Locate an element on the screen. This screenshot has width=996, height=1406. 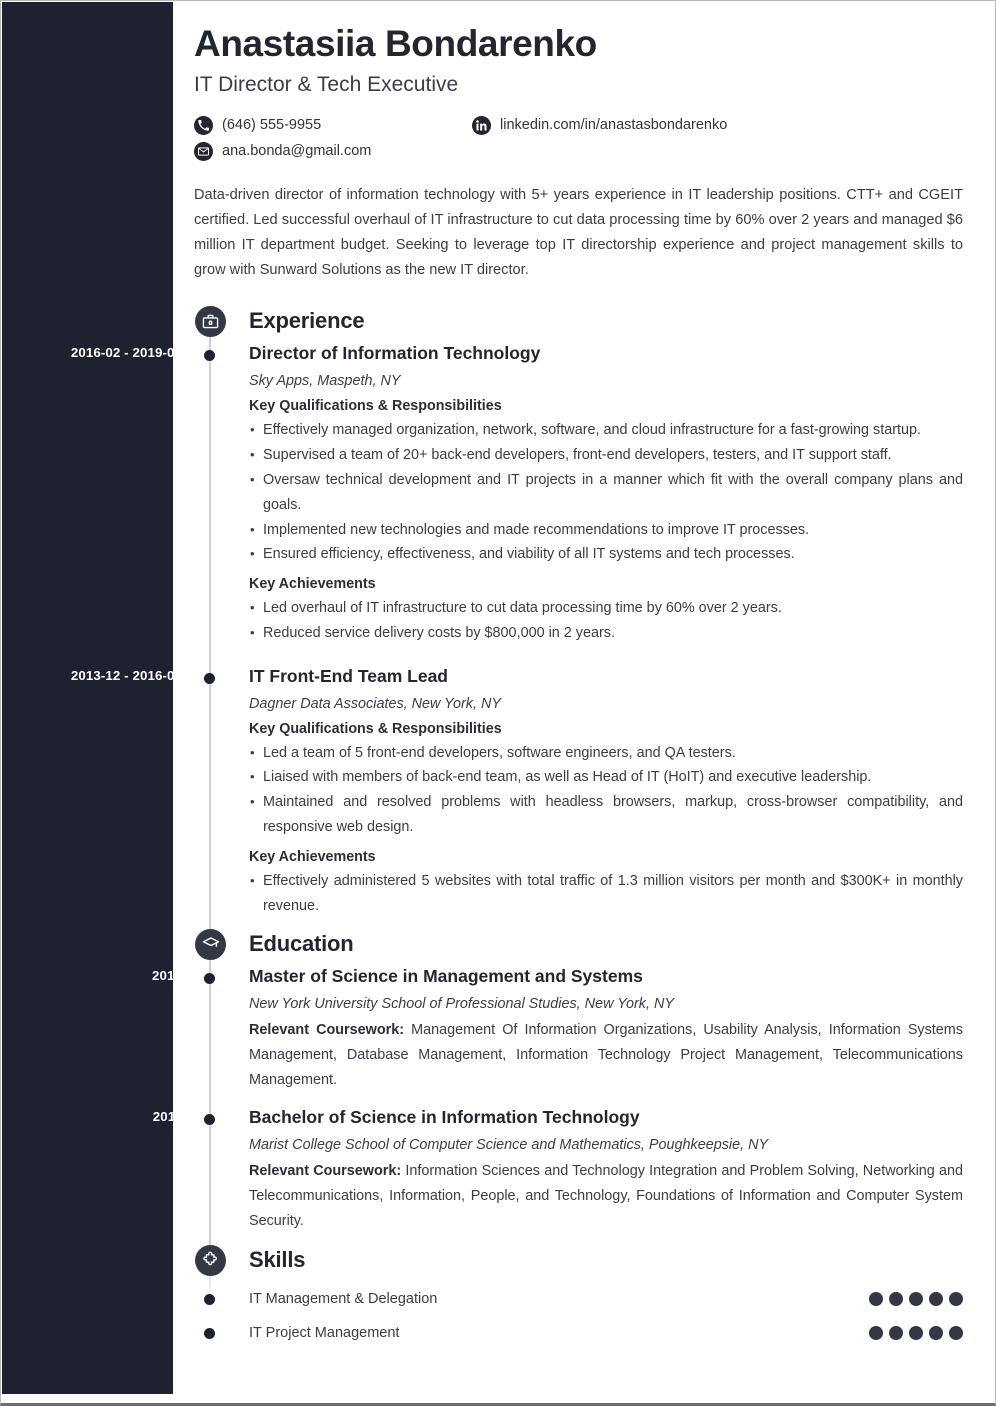
contact-linkedin: linkedin.com/in/anastasbondarenko is located at coordinates (600, 125).